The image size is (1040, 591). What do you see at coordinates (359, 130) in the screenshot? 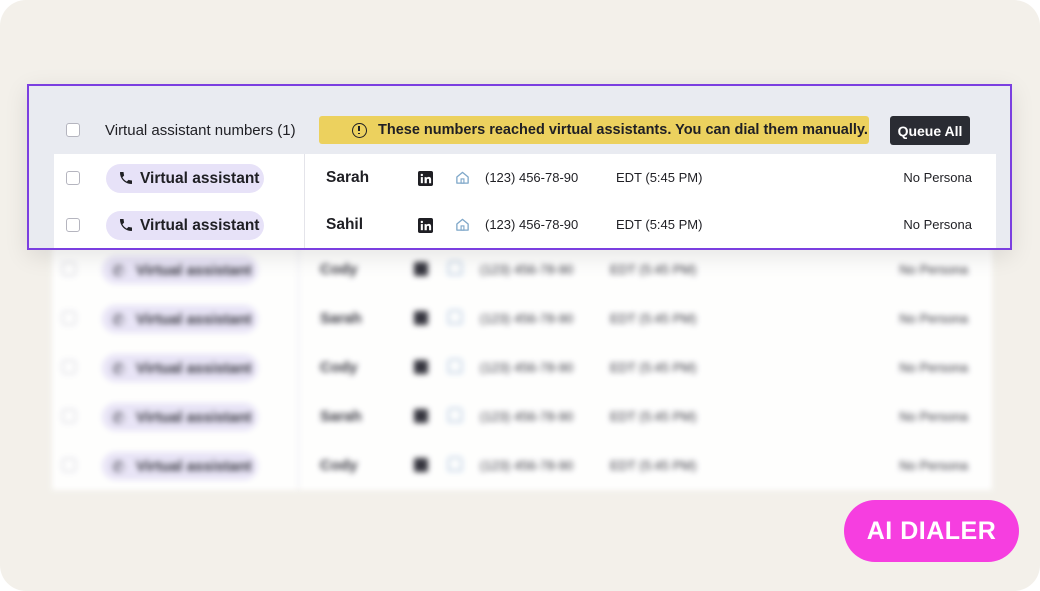
I see `warning-icon` at bounding box center [359, 130].